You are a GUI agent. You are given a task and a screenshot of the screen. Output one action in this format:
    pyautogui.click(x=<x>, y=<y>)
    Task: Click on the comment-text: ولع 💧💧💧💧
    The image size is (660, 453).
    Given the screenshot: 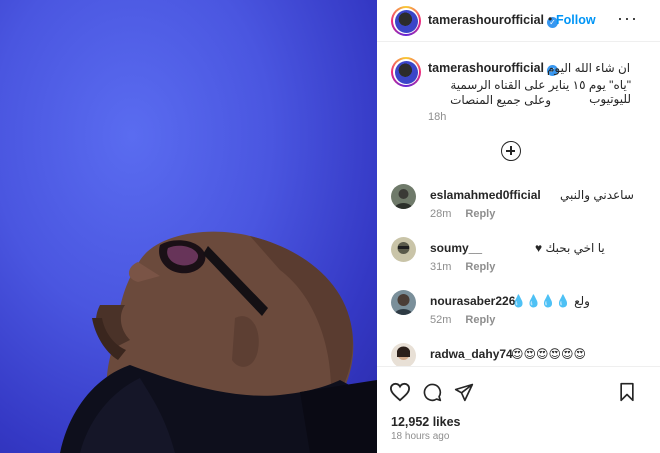 What is the action you would take?
    pyautogui.click(x=550, y=301)
    